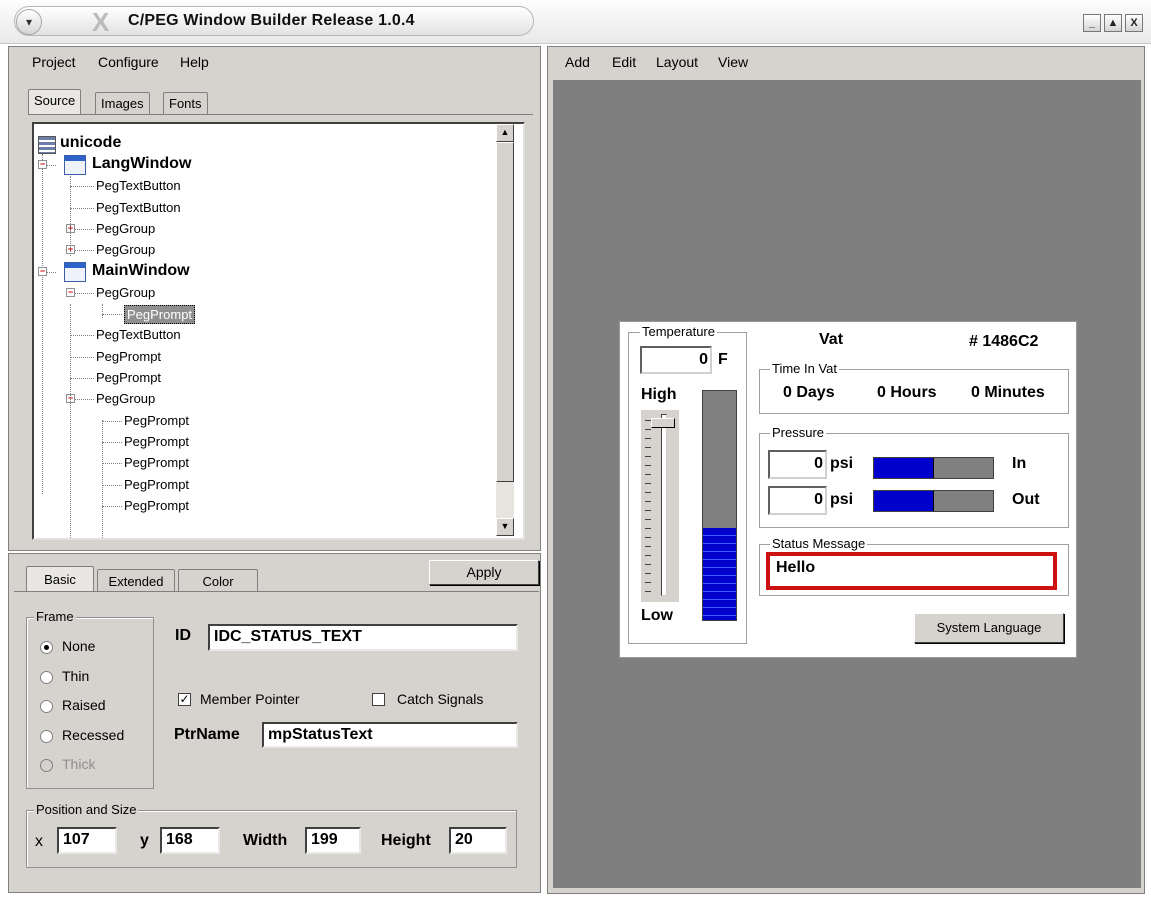 Image resolution: width=1151 pixels, height=903 pixels. Describe the element at coordinates (1019, 463) in the screenshot. I see `pressure-in-label: In` at that location.